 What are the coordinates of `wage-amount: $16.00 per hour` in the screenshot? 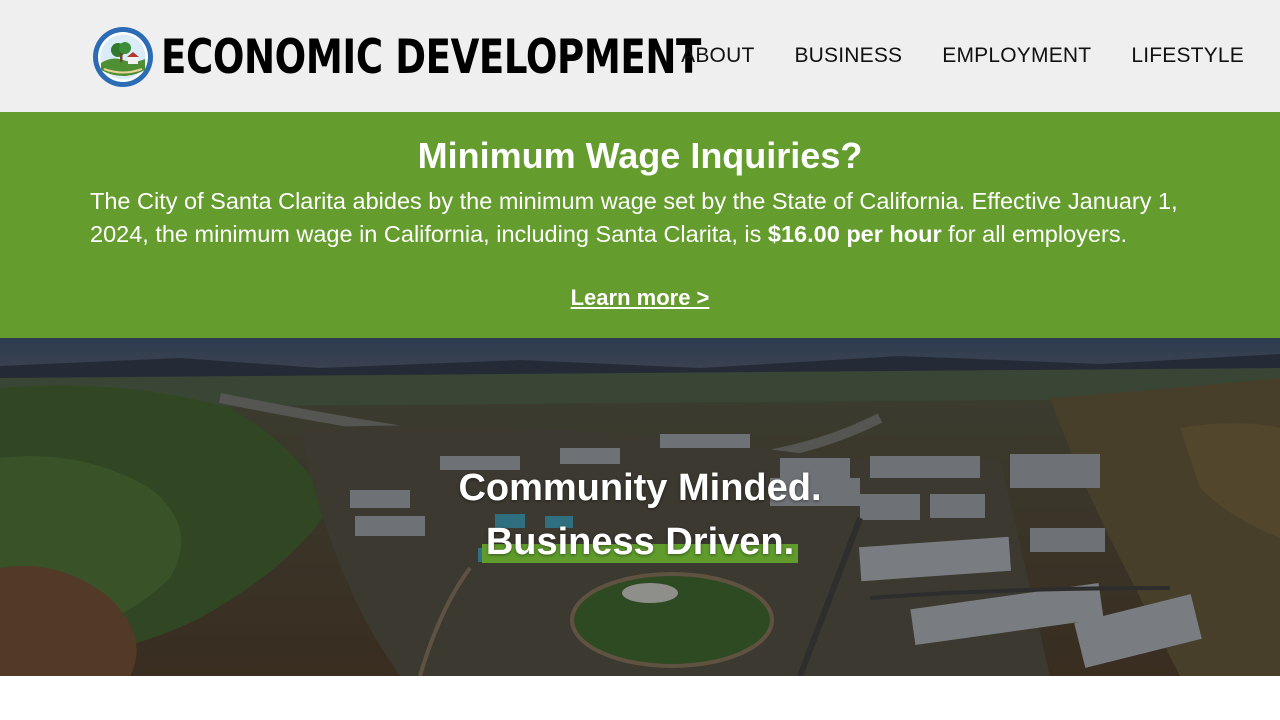 It's located at (854, 234).